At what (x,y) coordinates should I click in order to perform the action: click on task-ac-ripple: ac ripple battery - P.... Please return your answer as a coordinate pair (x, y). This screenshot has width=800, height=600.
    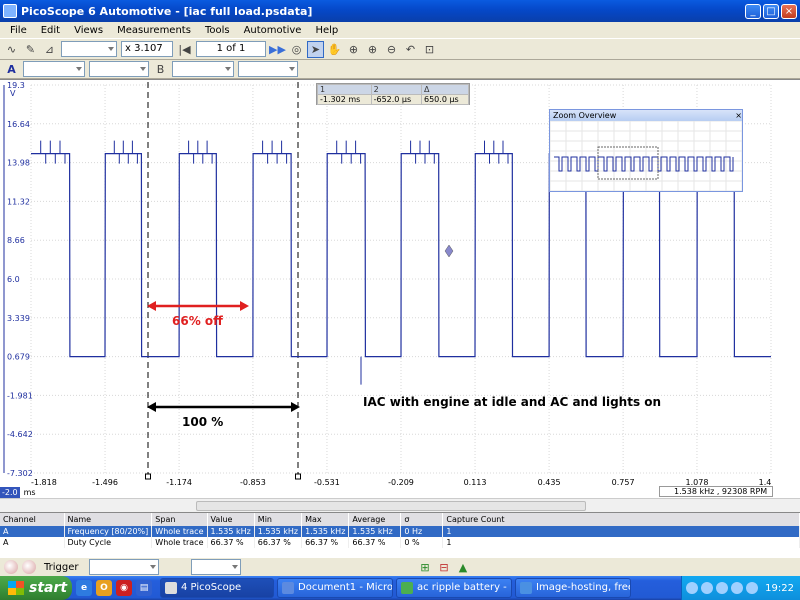
    Looking at the image, I should click on (454, 588).